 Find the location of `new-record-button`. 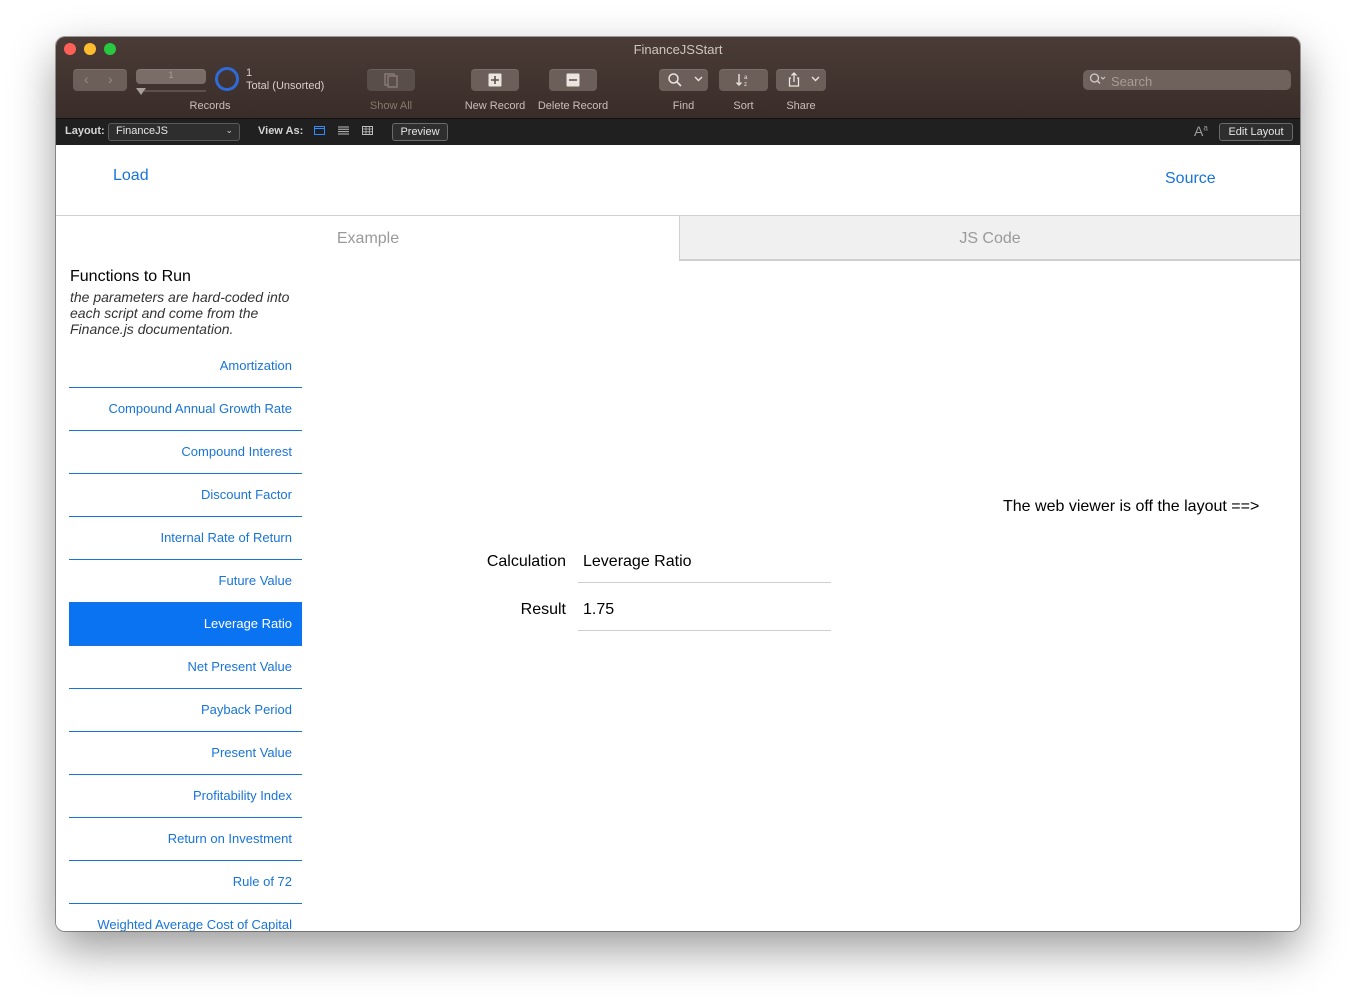

new-record-button is located at coordinates (495, 80).